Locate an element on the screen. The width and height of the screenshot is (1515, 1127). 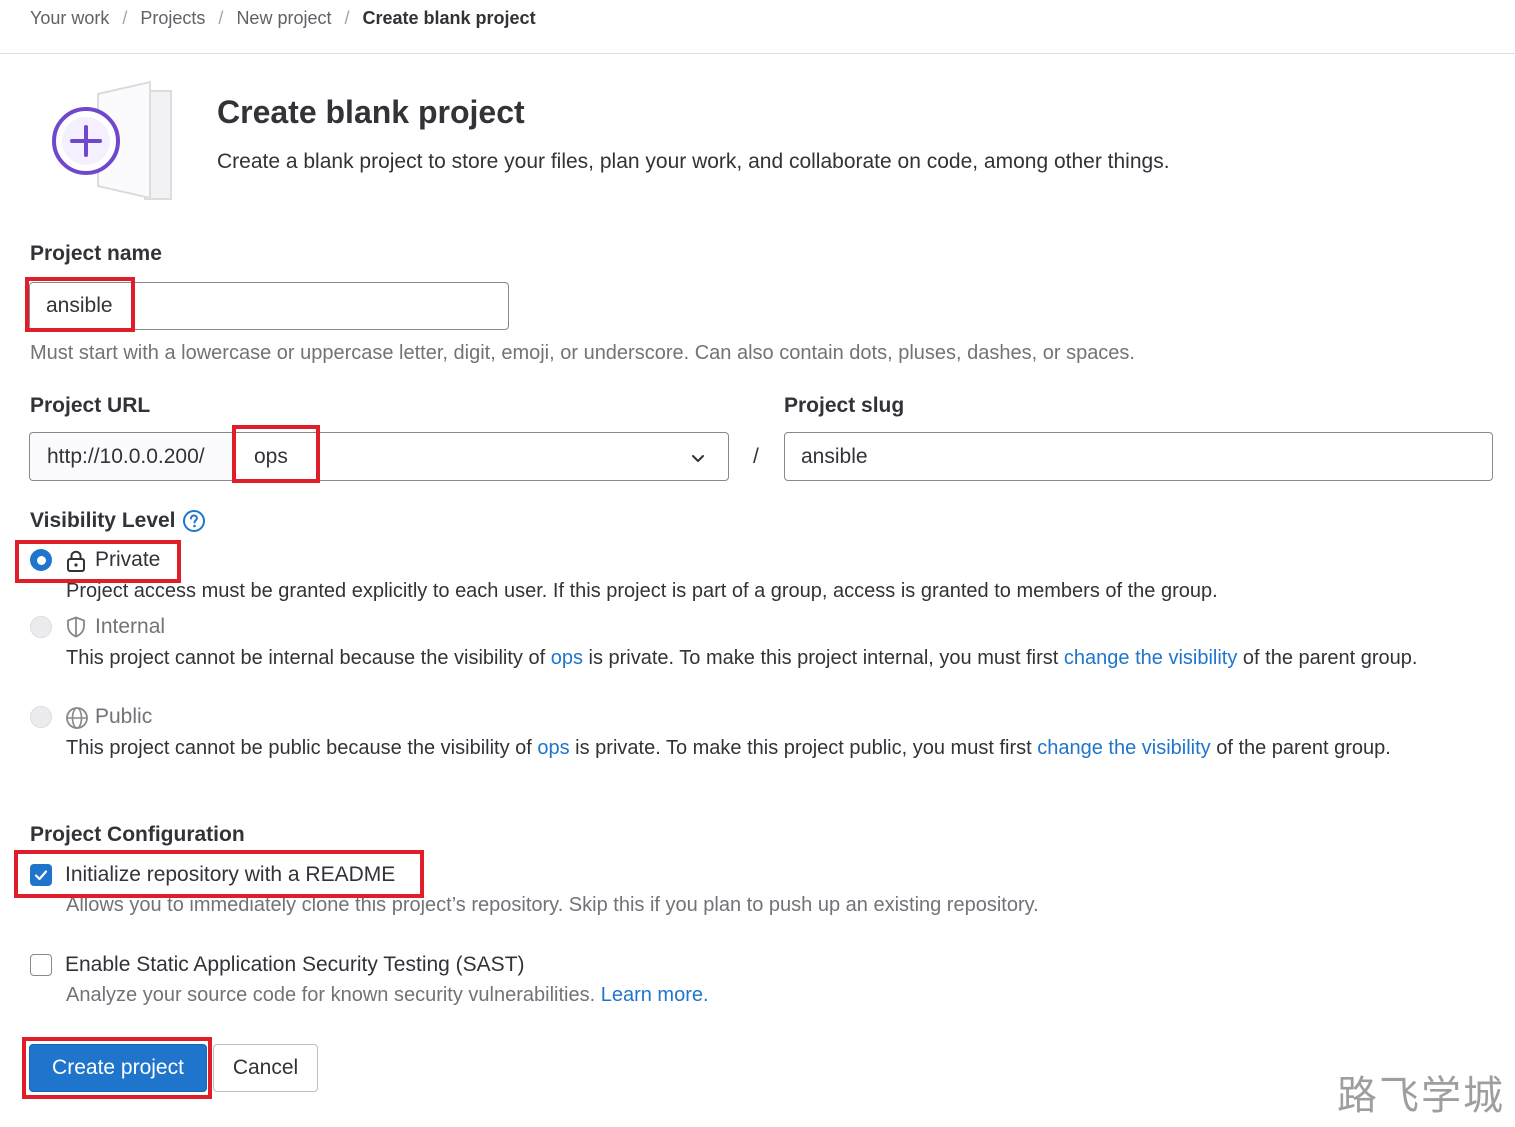
visibility-public-label: Public is located at coordinates (124, 716).